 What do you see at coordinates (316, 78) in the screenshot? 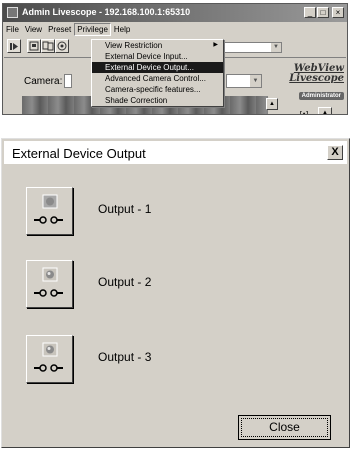
I see `logo-line-2: Livescope` at bounding box center [316, 78].